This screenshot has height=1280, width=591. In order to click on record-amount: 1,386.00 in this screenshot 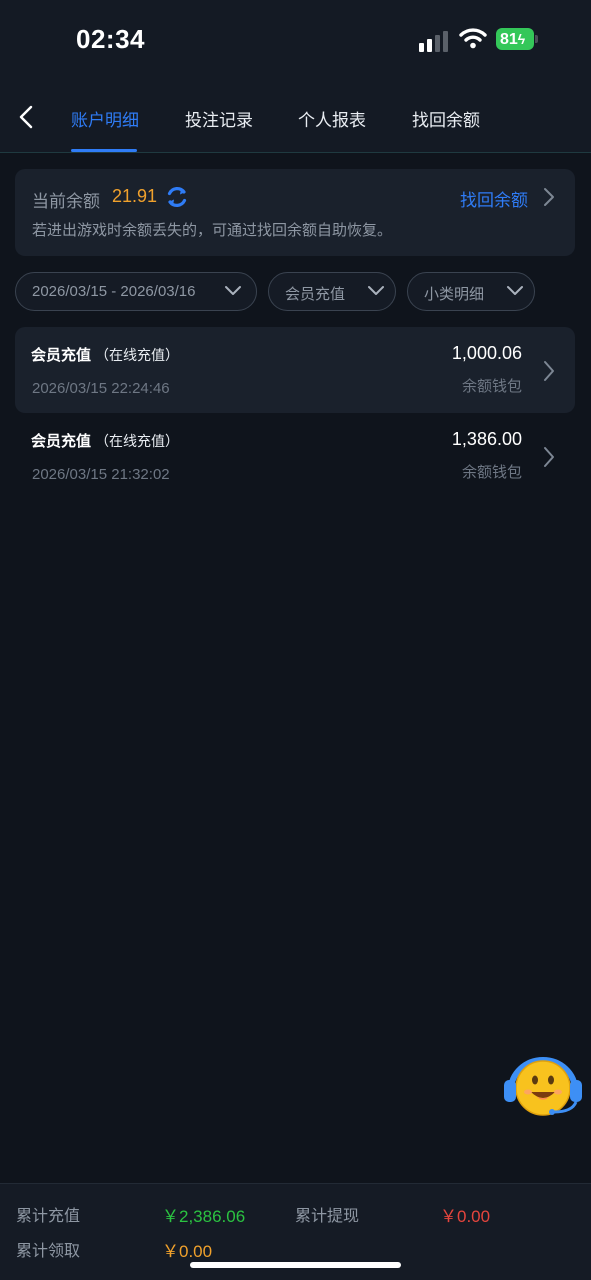, I will do `click(486, 439)`.